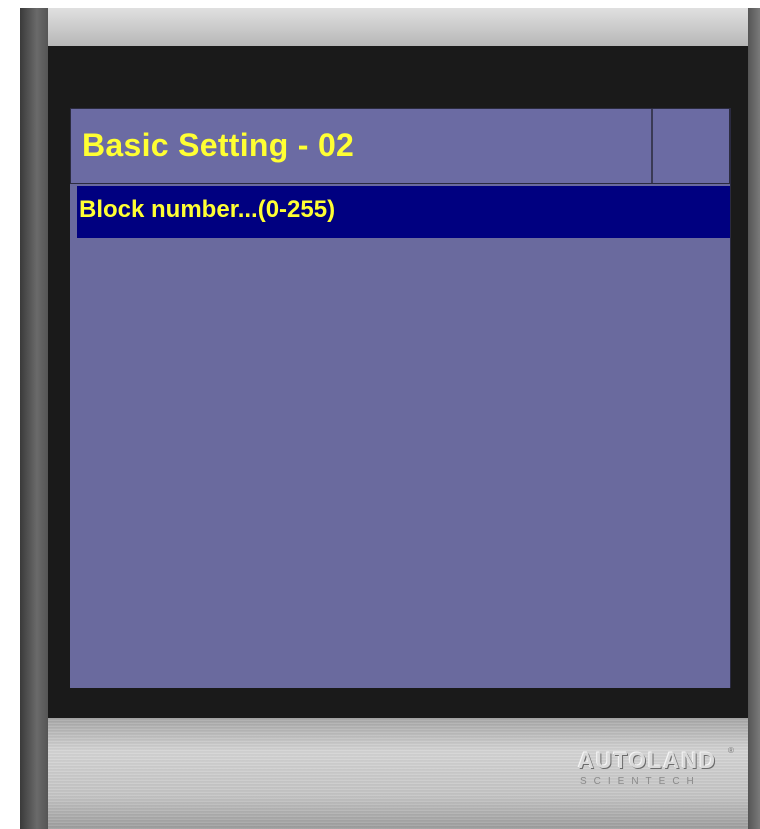  What do you see at coordinates (398, 27) in the screenshot?
I see `device-top-panel` at bounding box center [398, 27].